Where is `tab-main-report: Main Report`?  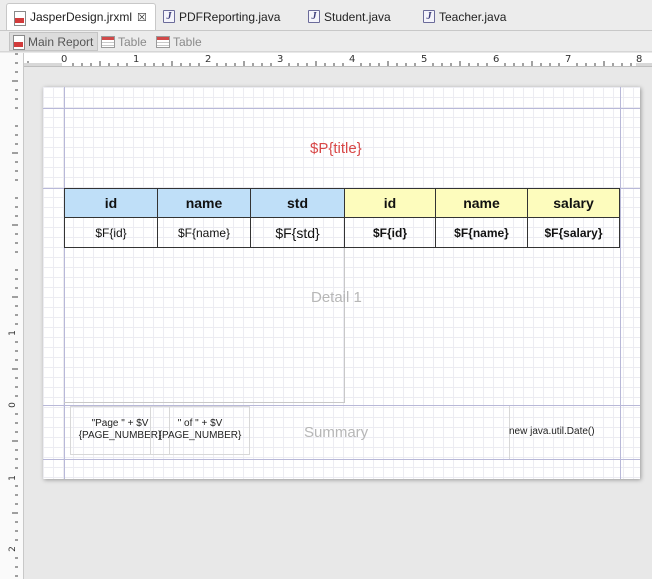
tab-main-report: Main Report is located at coordinates (54, 41).